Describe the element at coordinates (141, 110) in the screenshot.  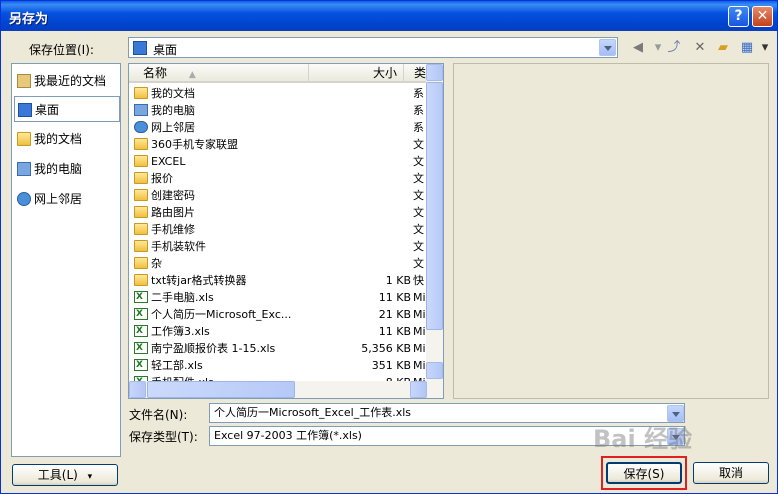
I see `computer-icon` at that location.